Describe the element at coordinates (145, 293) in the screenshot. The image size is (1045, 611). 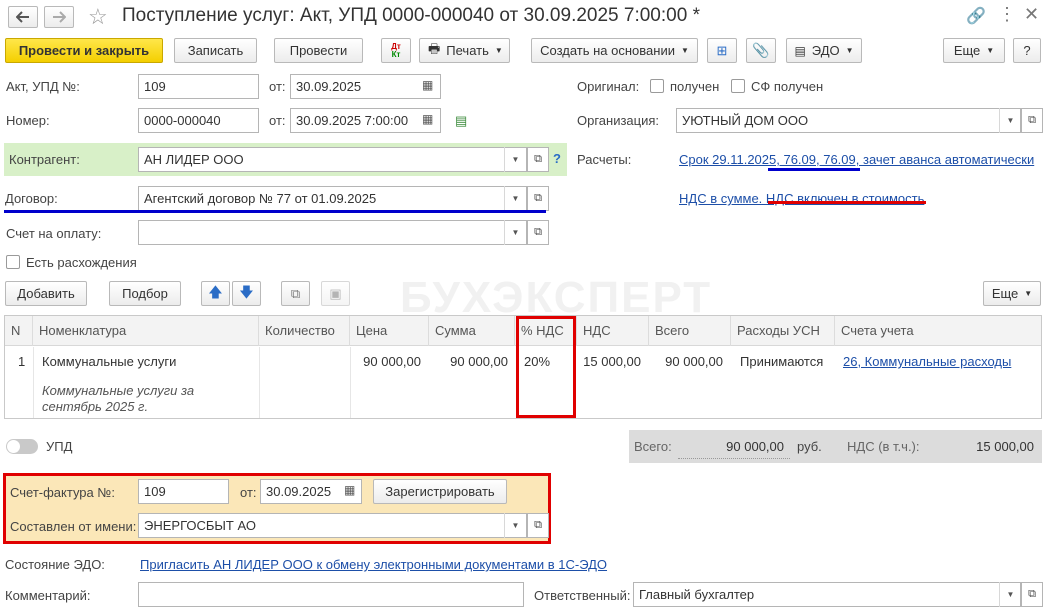
I see `select-button: Подбор` at that location.